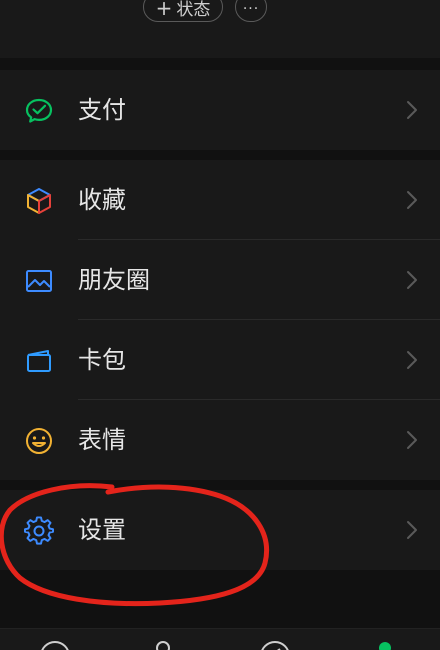 The width and height of the screenshot is (440, 650). What do you see at coordinates (193, 10) in the screenshot?
I see `status-label: 状态` at bounding box center [193, 10].